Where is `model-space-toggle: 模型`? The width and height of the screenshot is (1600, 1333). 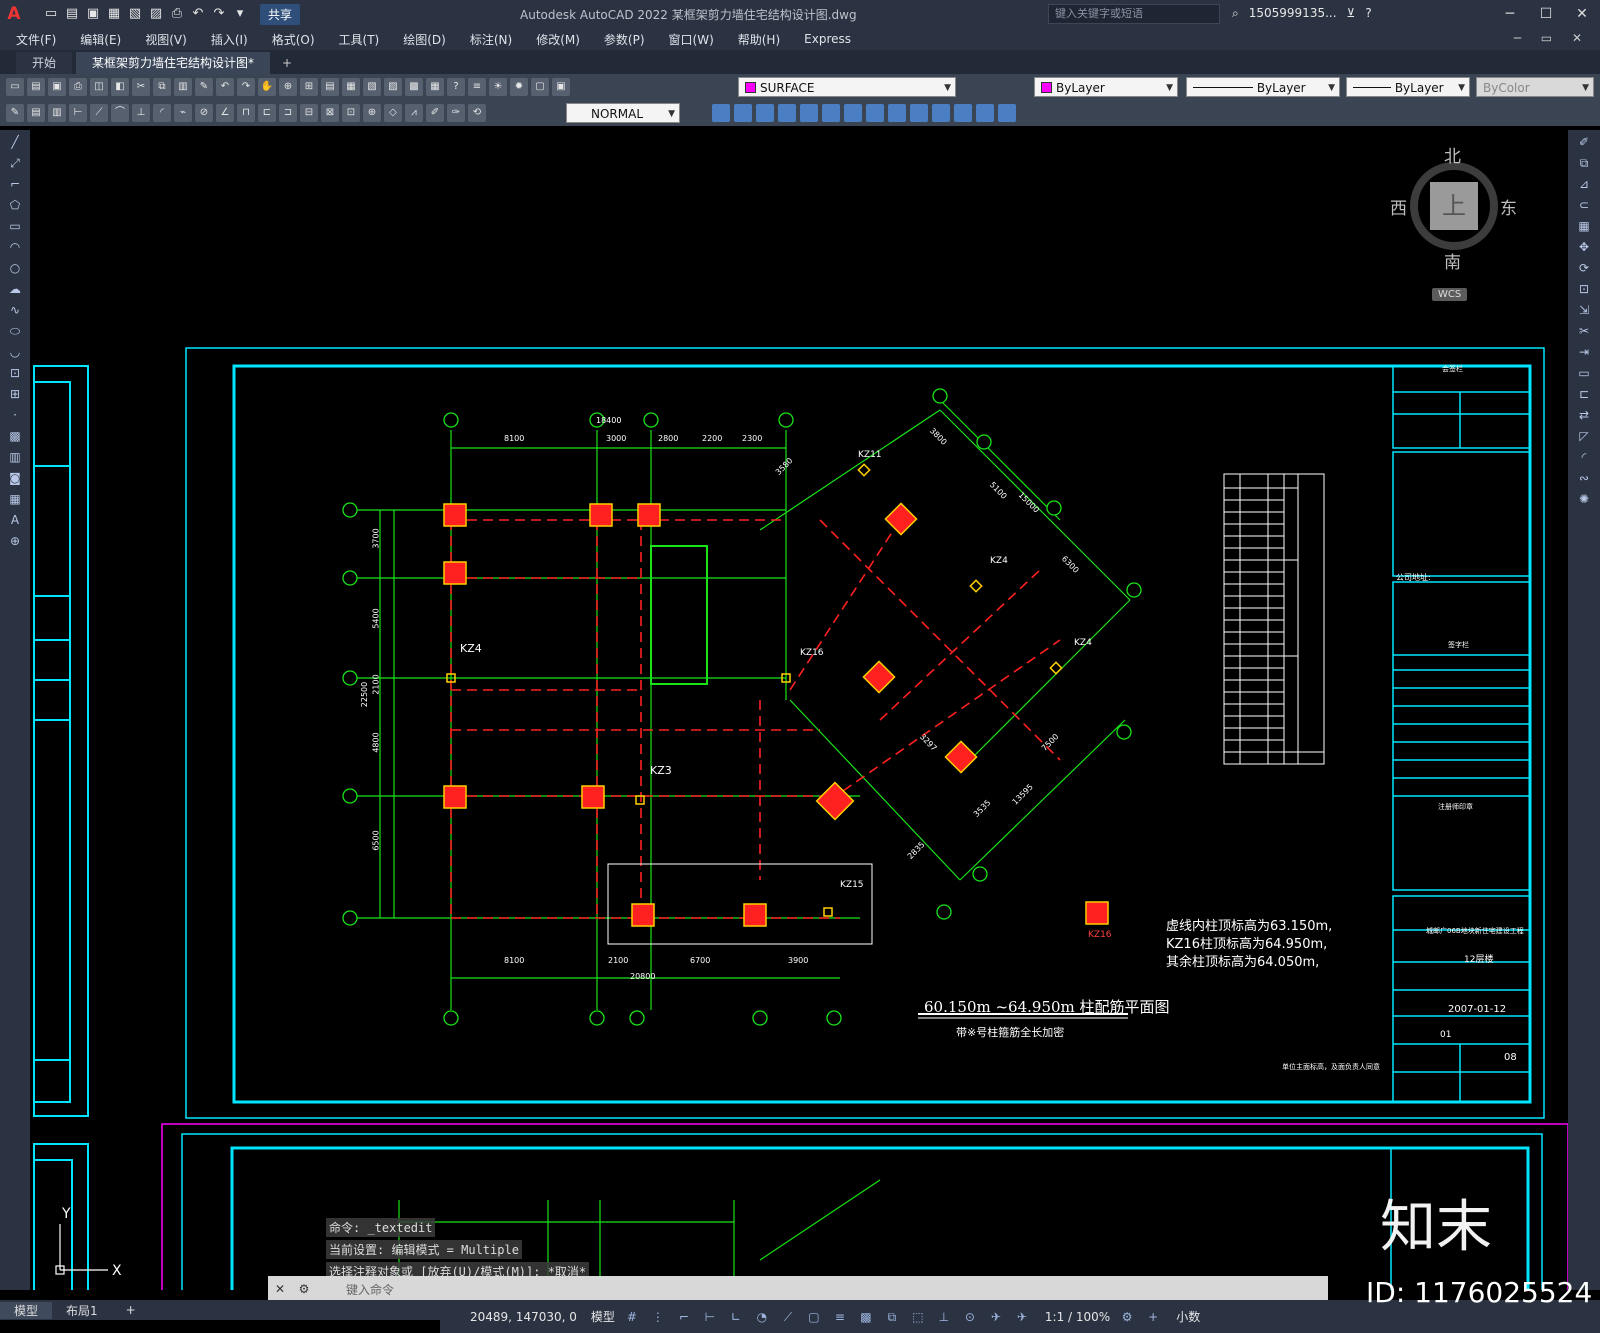 model-space-toggle: 模型 is located at coordinates (603, 1316).